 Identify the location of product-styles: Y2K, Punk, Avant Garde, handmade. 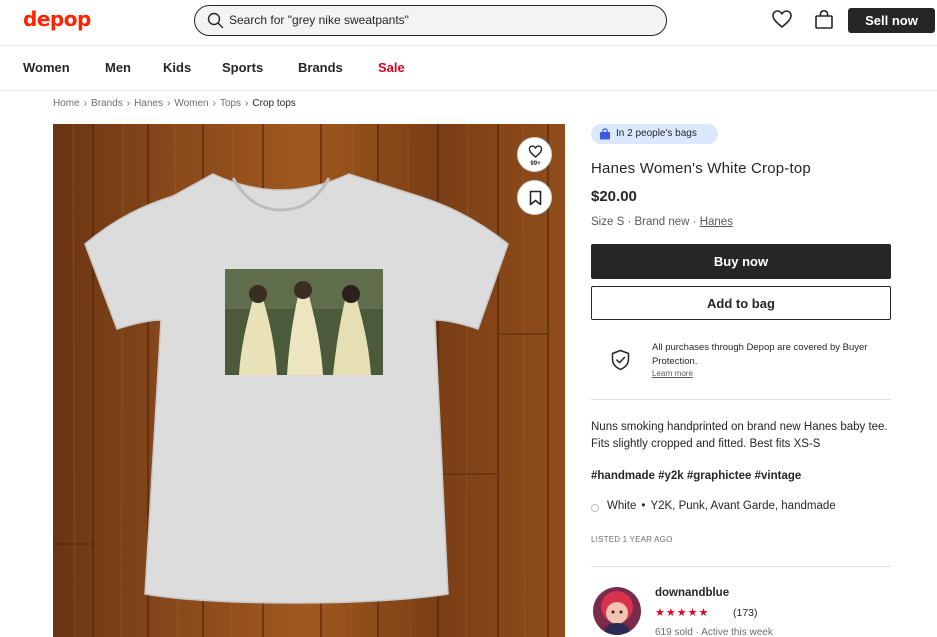
(743, 506).